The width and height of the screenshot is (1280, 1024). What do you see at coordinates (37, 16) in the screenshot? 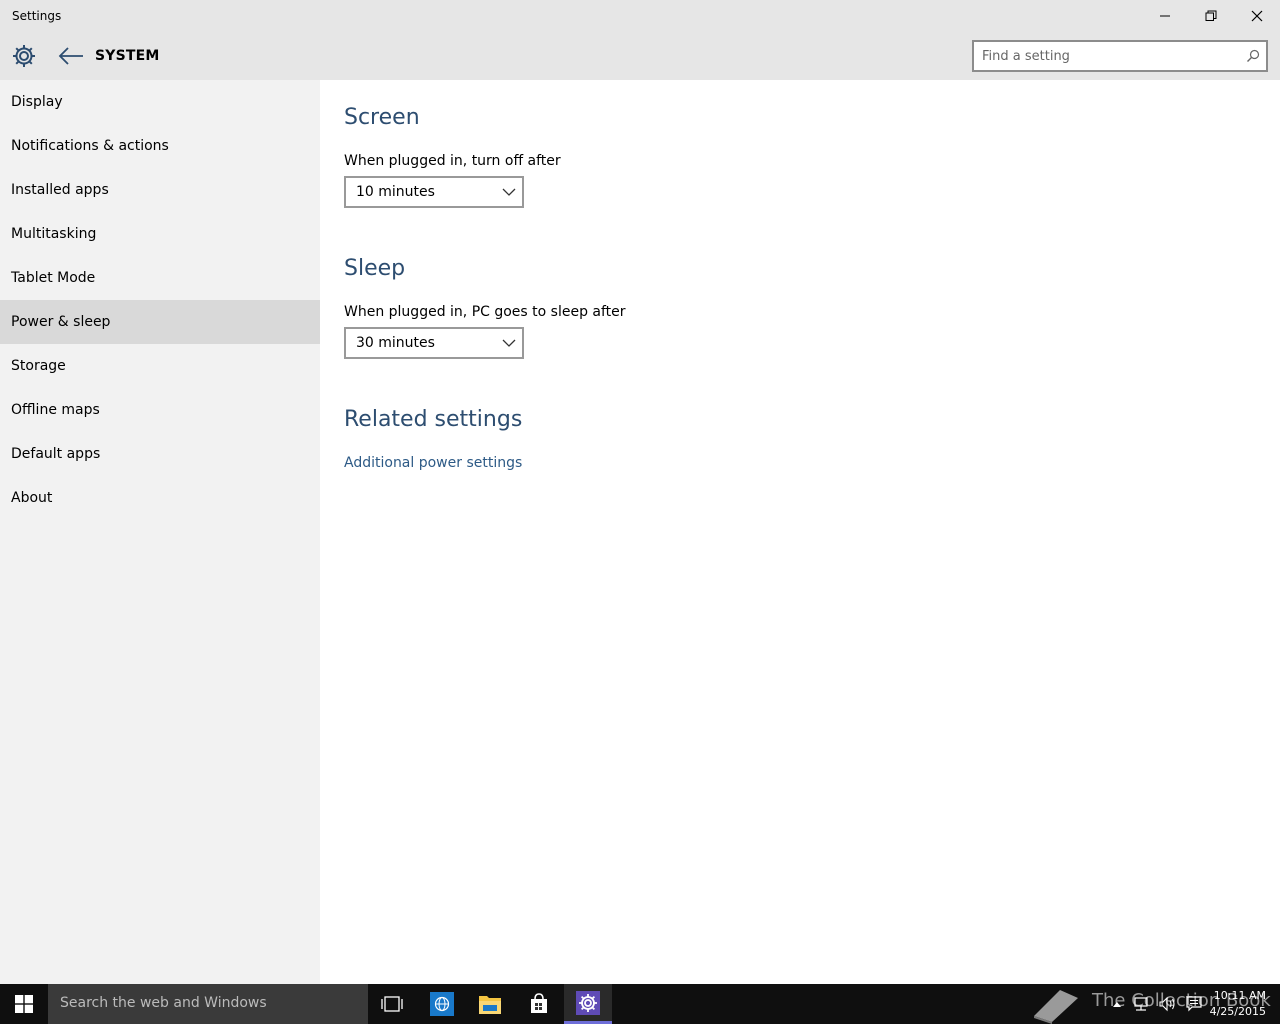
I see `window-title: Settings` at bounding box center [37, 16].